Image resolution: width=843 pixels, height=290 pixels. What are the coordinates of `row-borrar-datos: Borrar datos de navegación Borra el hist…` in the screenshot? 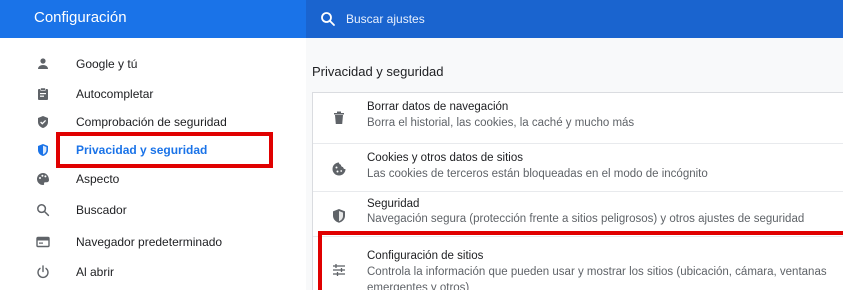 It's located at (578, 118).